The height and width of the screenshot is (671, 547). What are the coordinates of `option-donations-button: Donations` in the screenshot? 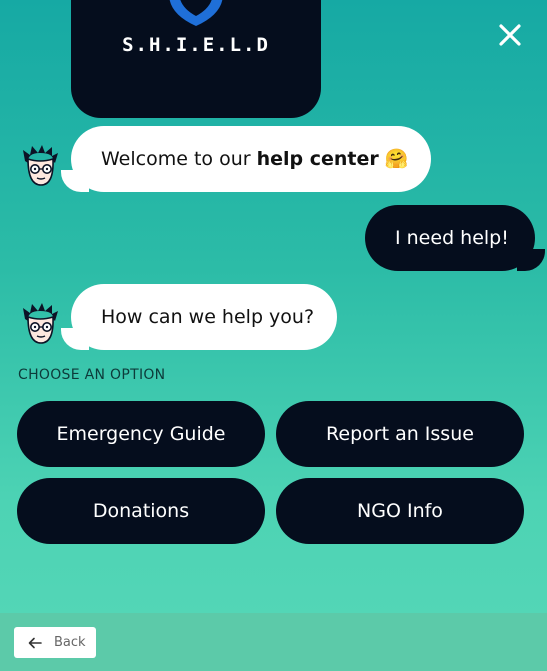 It's located at (141, 511).